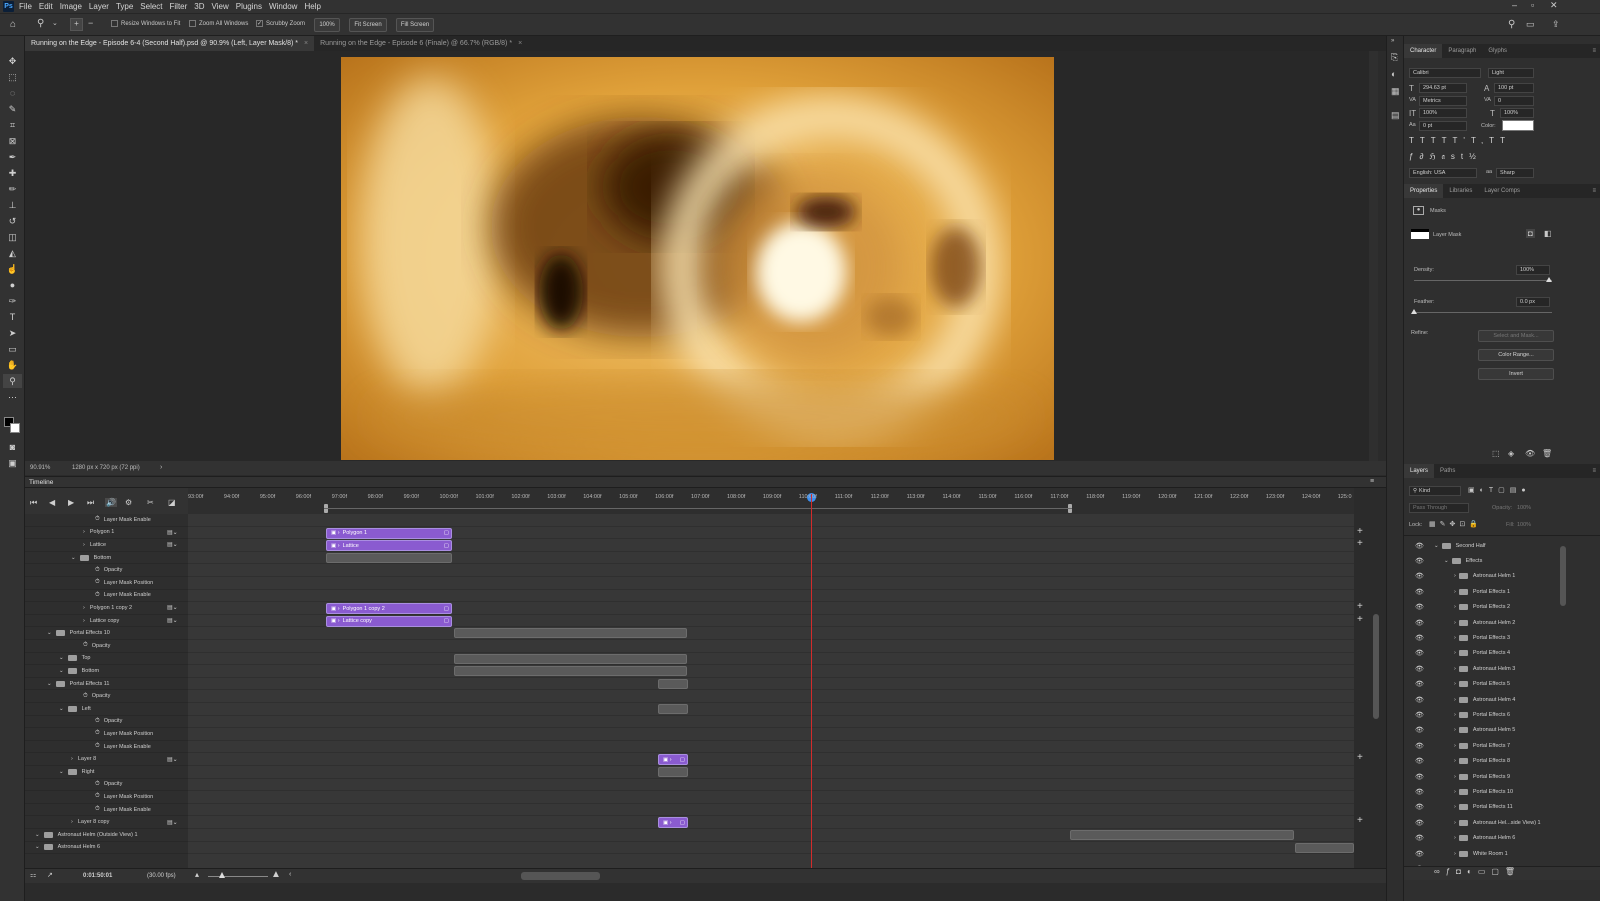 The image size is (1600, 901). I want to click on scroll-thumb, so click(1376, 666).